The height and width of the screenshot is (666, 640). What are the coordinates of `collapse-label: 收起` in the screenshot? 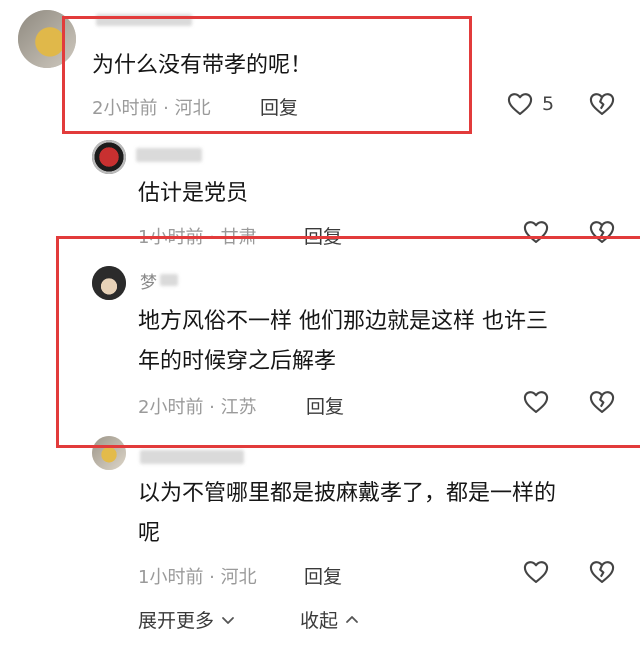 It's located at (319, 621).